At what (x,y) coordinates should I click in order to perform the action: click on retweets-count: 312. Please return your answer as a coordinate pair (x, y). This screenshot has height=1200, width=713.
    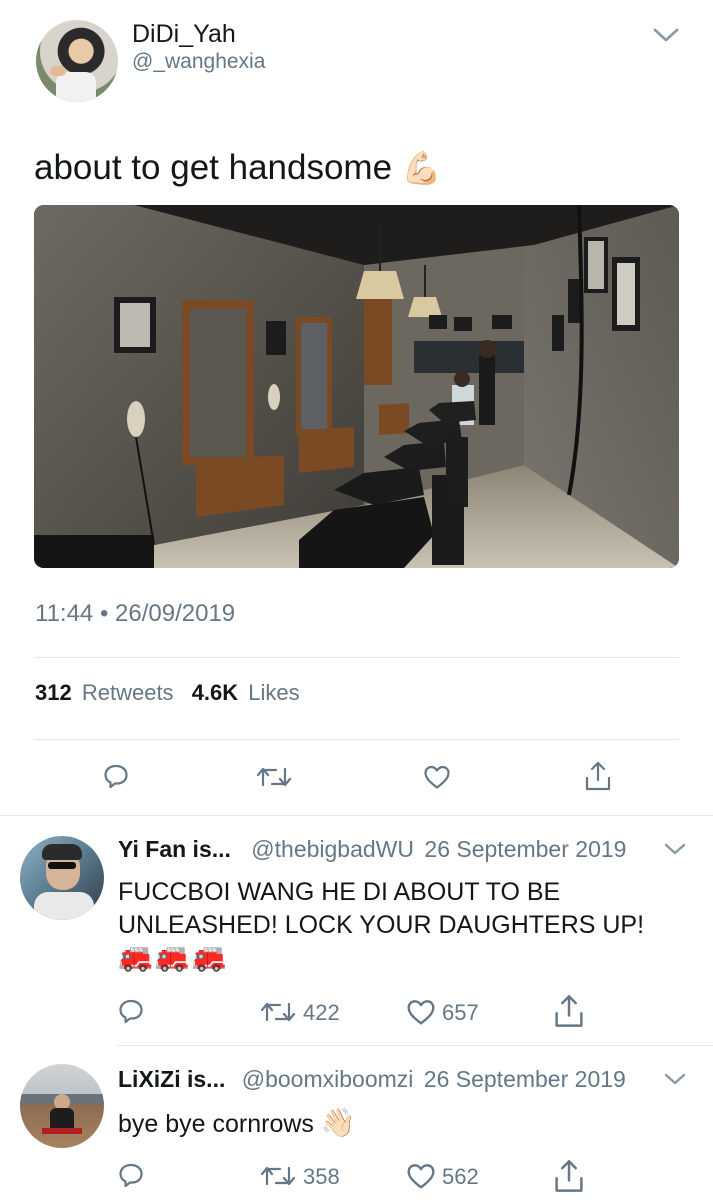
    Looking at the image, I should click on (53, 692).